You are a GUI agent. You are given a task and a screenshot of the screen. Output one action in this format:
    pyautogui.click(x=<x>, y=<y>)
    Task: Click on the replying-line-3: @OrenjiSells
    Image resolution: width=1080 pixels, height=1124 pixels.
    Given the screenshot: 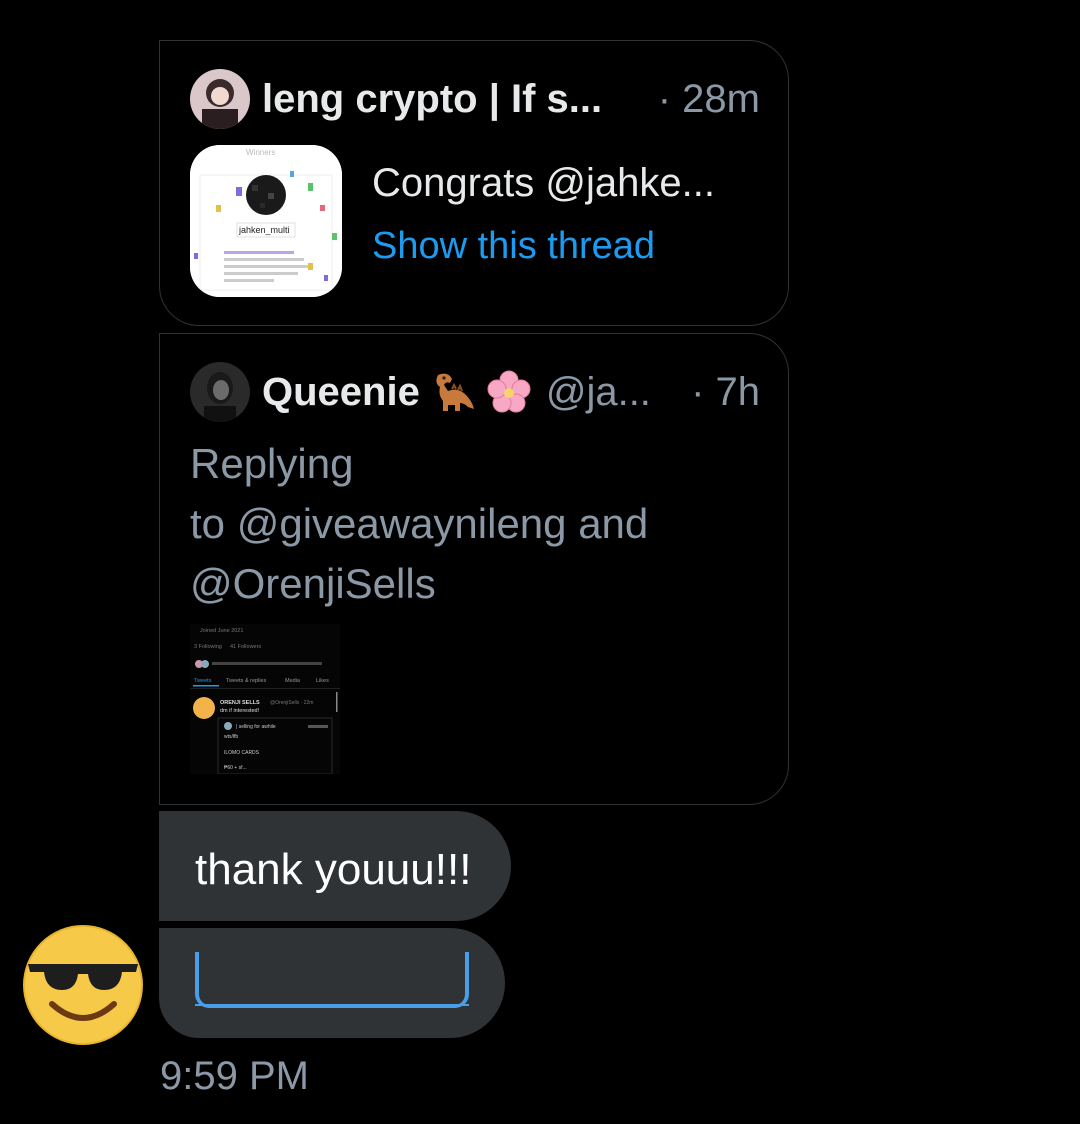 What is the action you would take?
    pyautogui.click(x=460, y=584)
    